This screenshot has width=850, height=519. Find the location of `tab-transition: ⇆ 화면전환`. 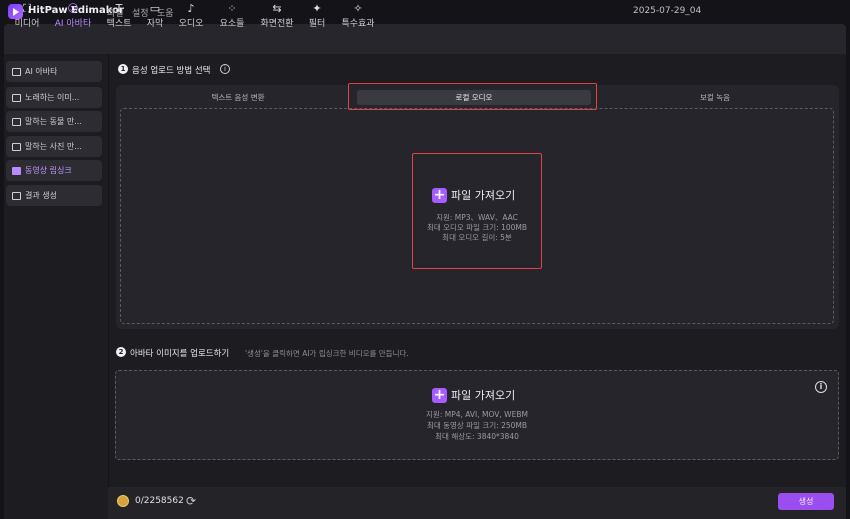

tab-transition: ⇆ 화면전환 is located at coordinates (277, 16).